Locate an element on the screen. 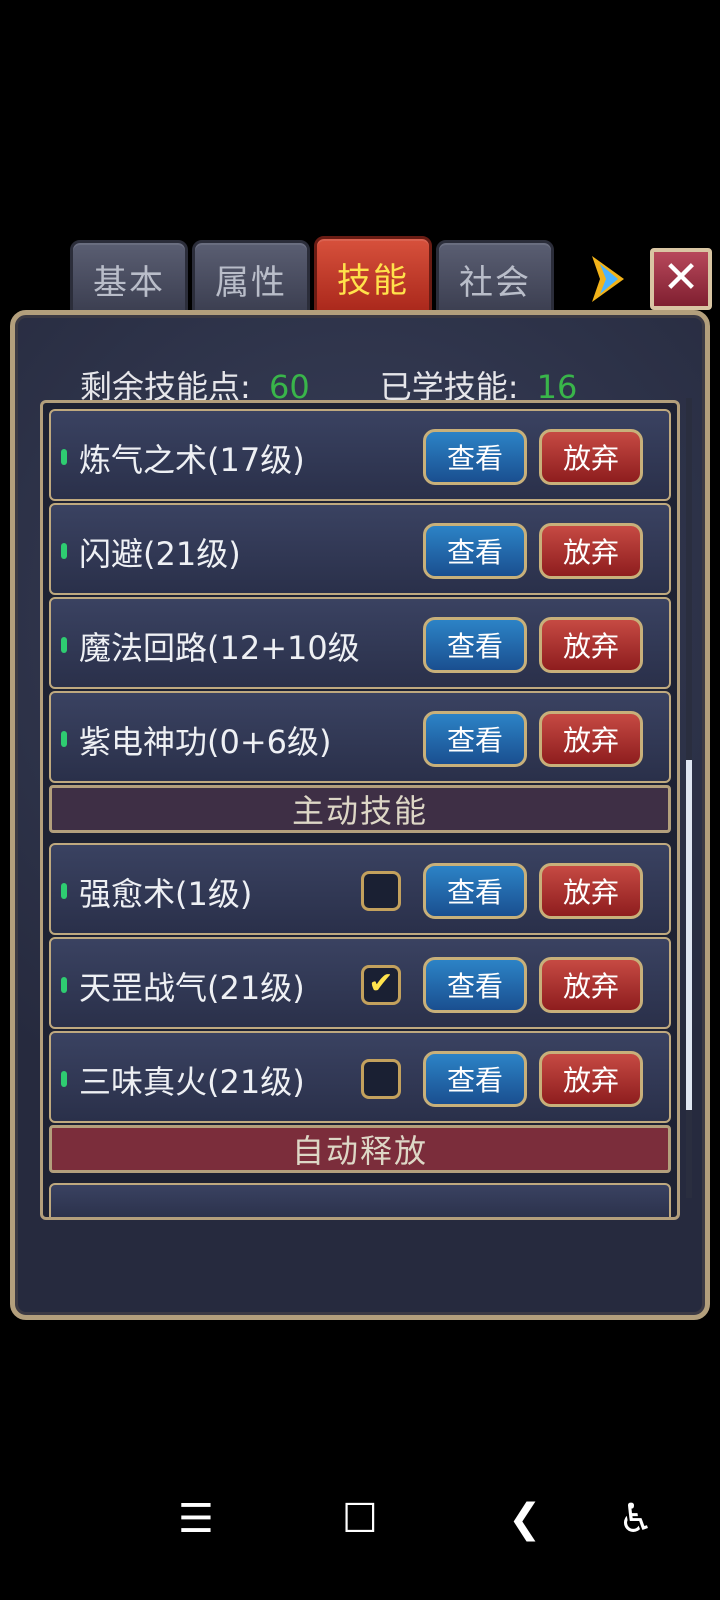  skill-row-partial is located at coordinates (360, 1200).